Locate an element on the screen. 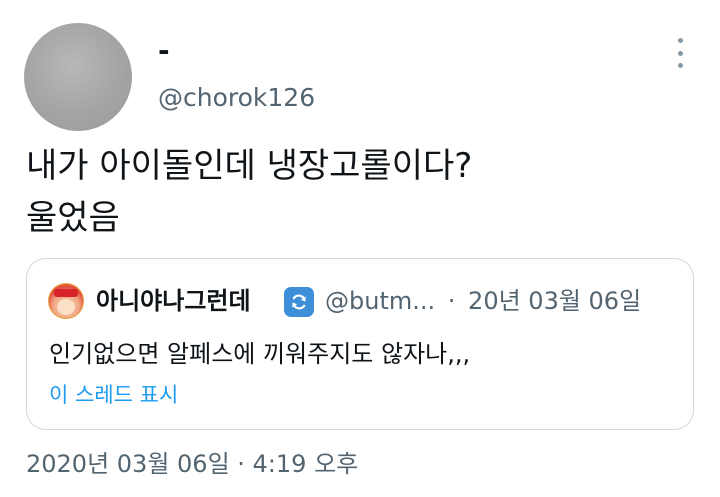  tweet-text-line: 울었음 is located at coordinates (73, 218).